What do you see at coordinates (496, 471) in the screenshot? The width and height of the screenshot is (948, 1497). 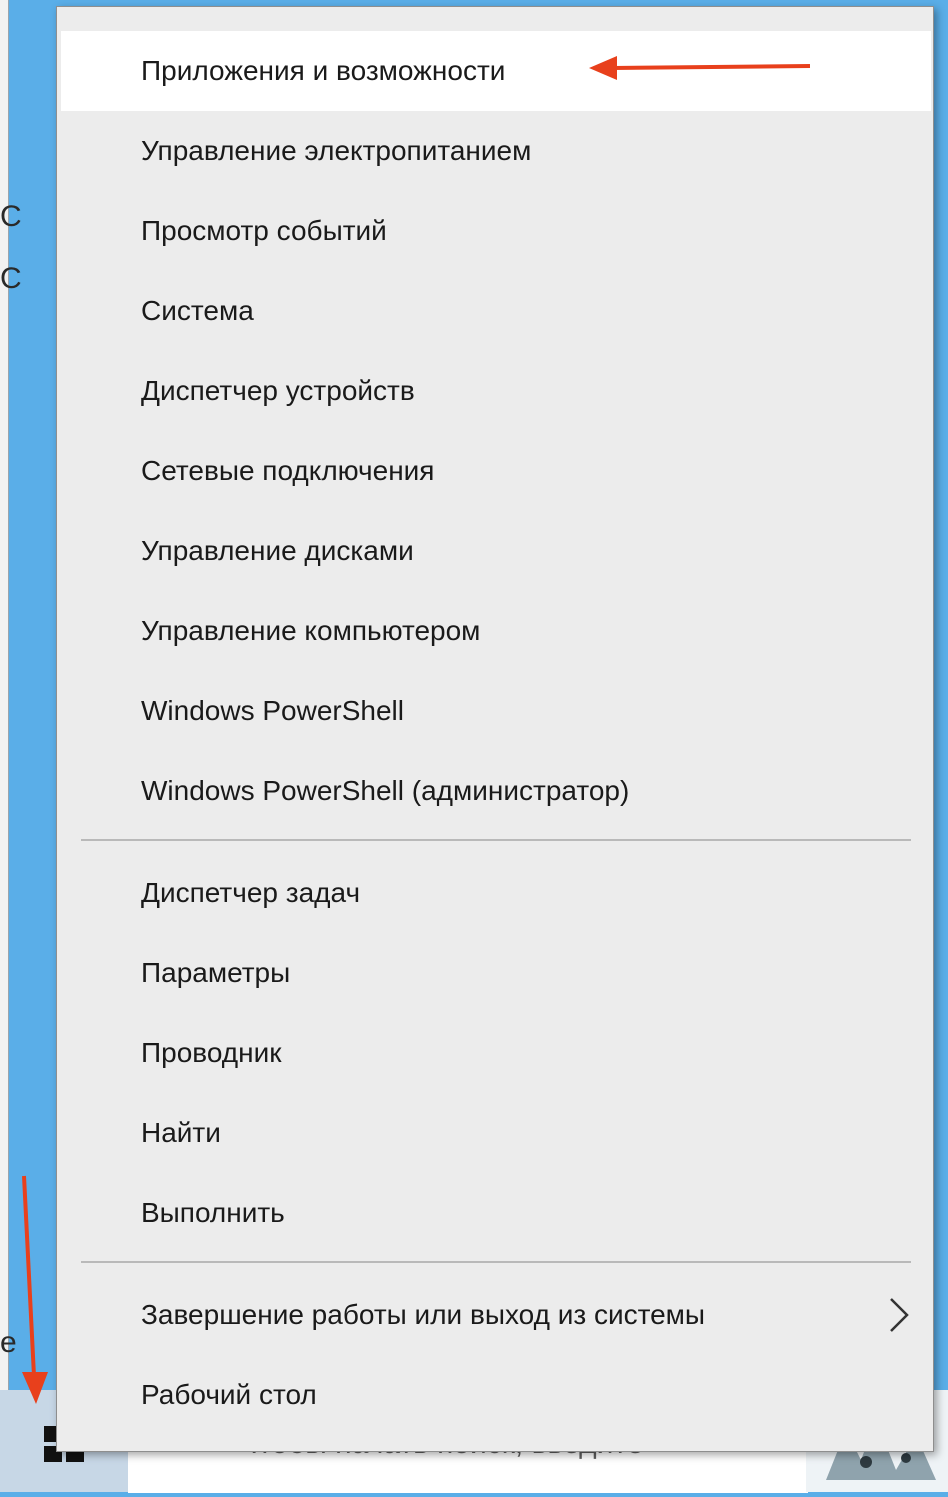 I see `menu-item-network-connections: Сетевые подключения` at bounding box center [496, 471].